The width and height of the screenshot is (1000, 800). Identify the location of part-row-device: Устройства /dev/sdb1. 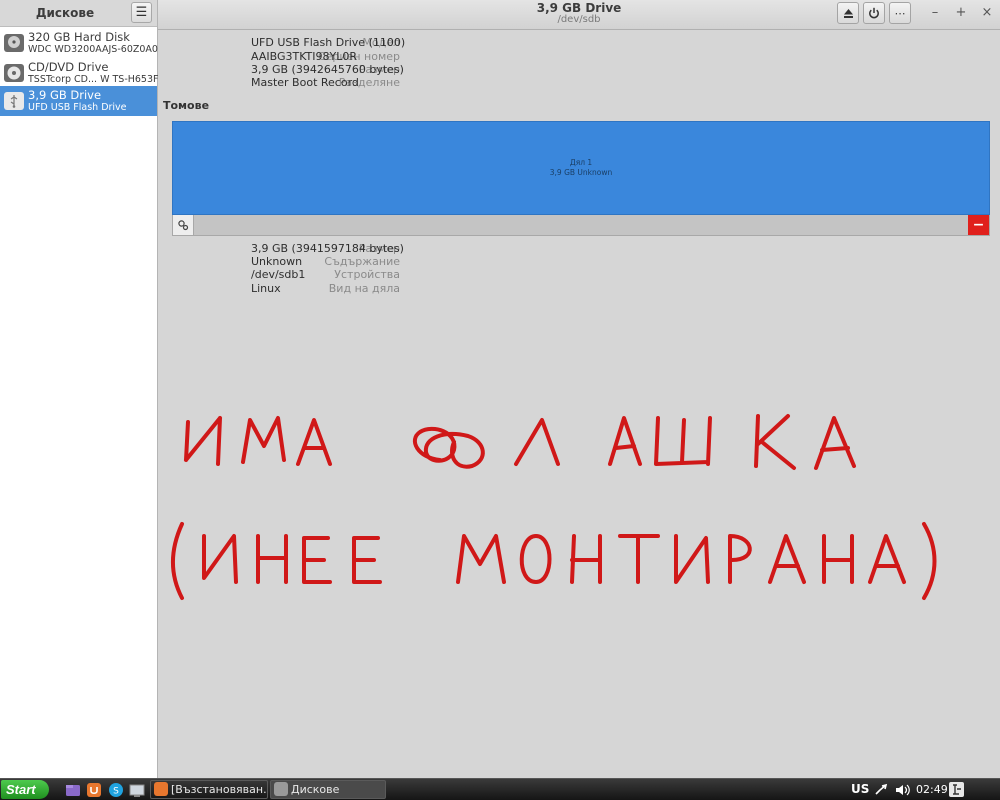
(579, 275).